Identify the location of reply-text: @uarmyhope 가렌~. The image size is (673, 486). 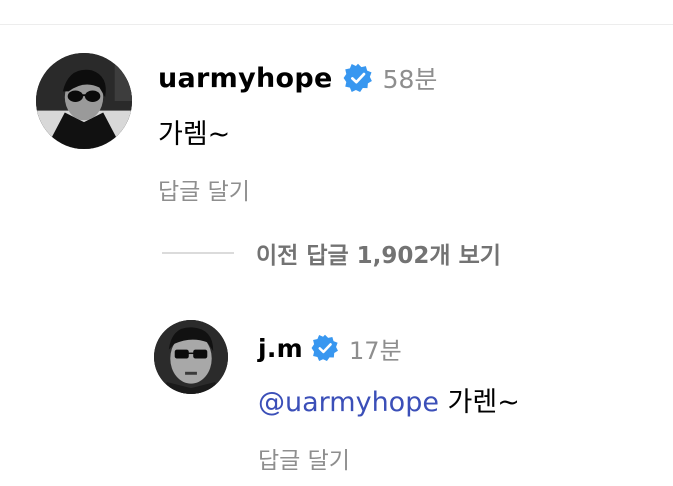
(389, 399).